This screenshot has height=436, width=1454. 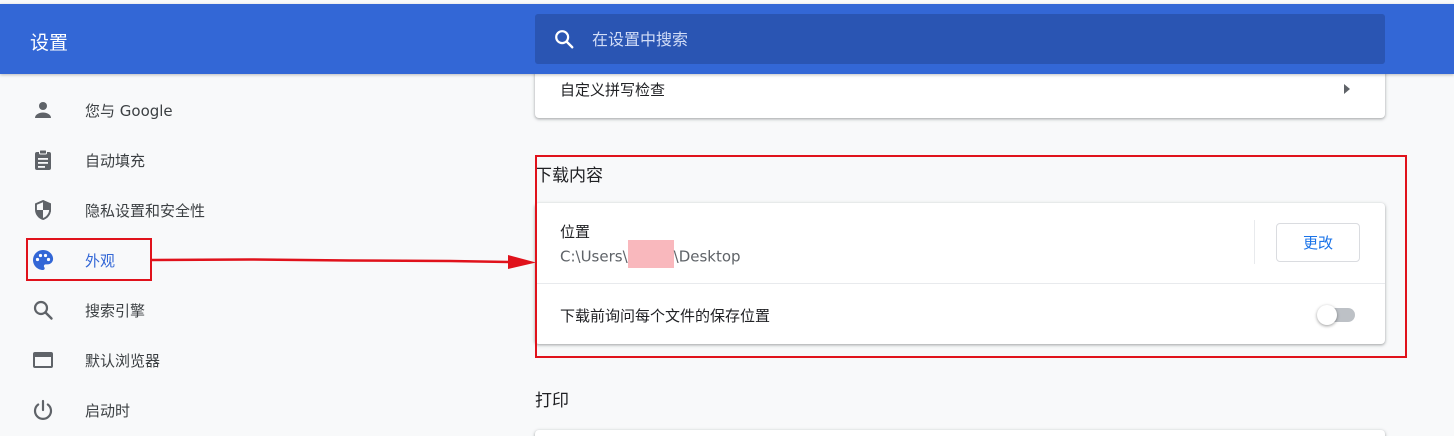 I want to click on spellcheck-label: 自定义拼写检查, so click(x=613, y=90).